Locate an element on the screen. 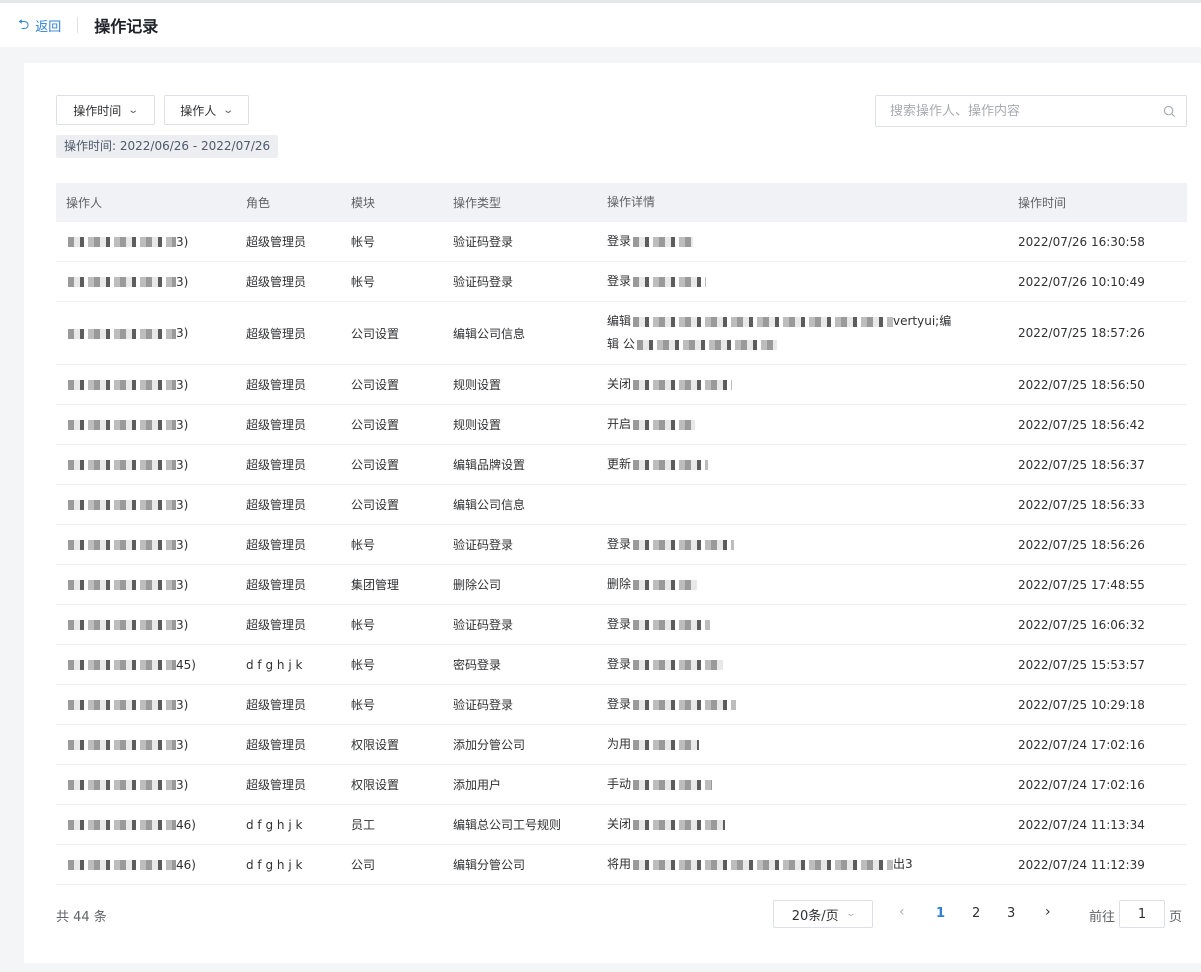  goto-suffix: 页 is located at coordinates (1176, 917).